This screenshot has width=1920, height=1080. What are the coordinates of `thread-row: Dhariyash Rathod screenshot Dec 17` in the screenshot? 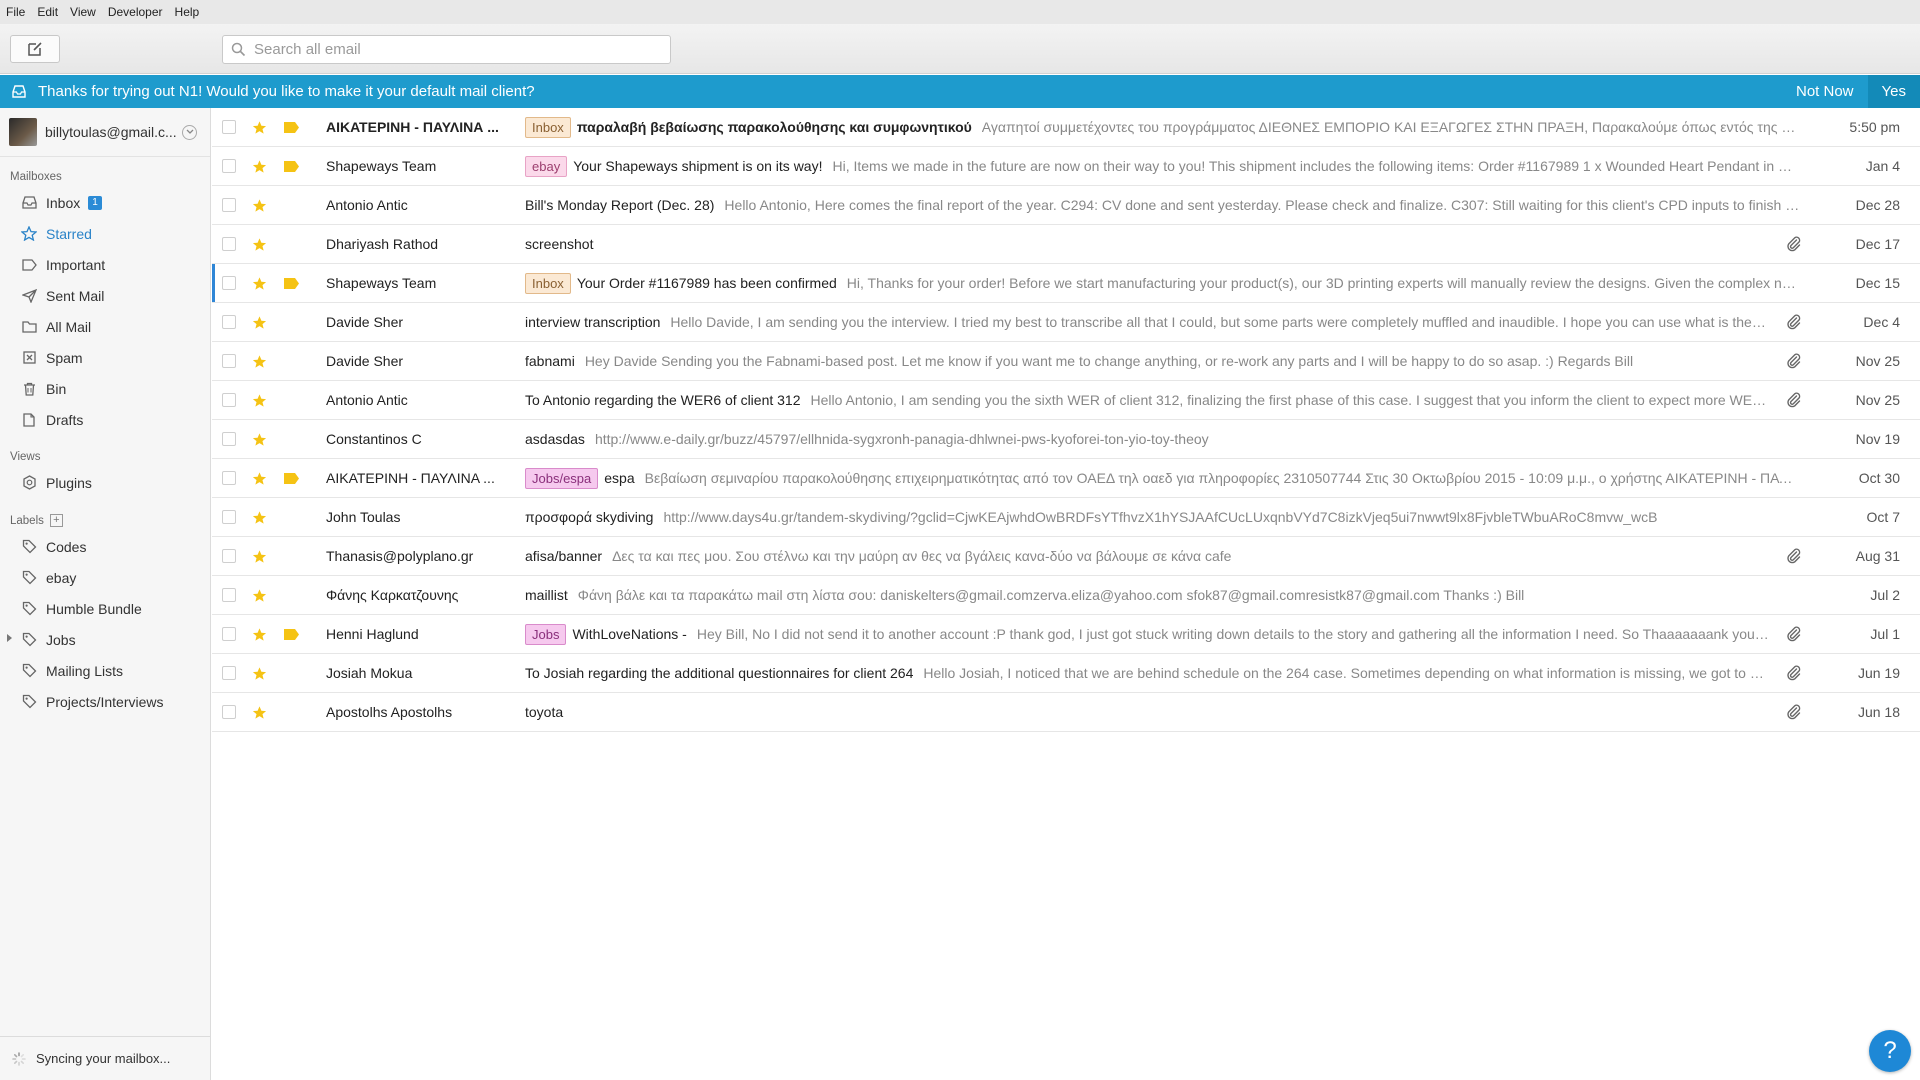 It's located at (1066, 244).